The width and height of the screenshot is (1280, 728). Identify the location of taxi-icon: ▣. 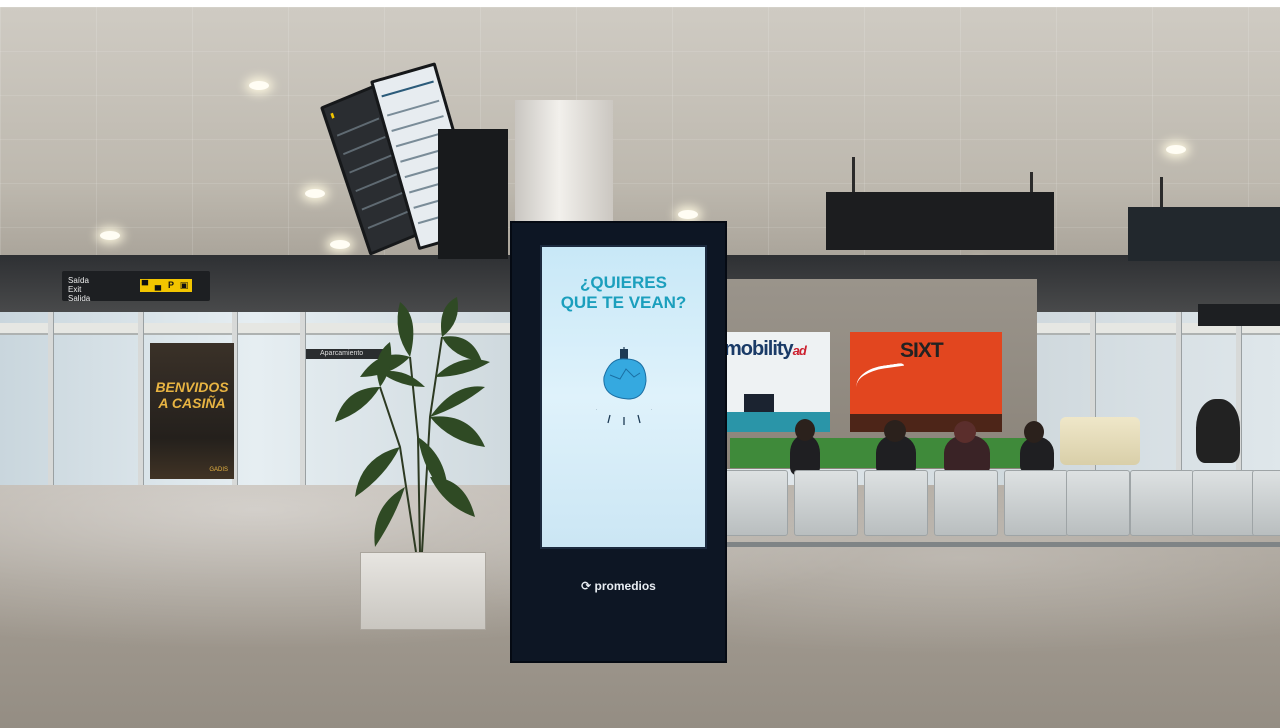
(185, 285).